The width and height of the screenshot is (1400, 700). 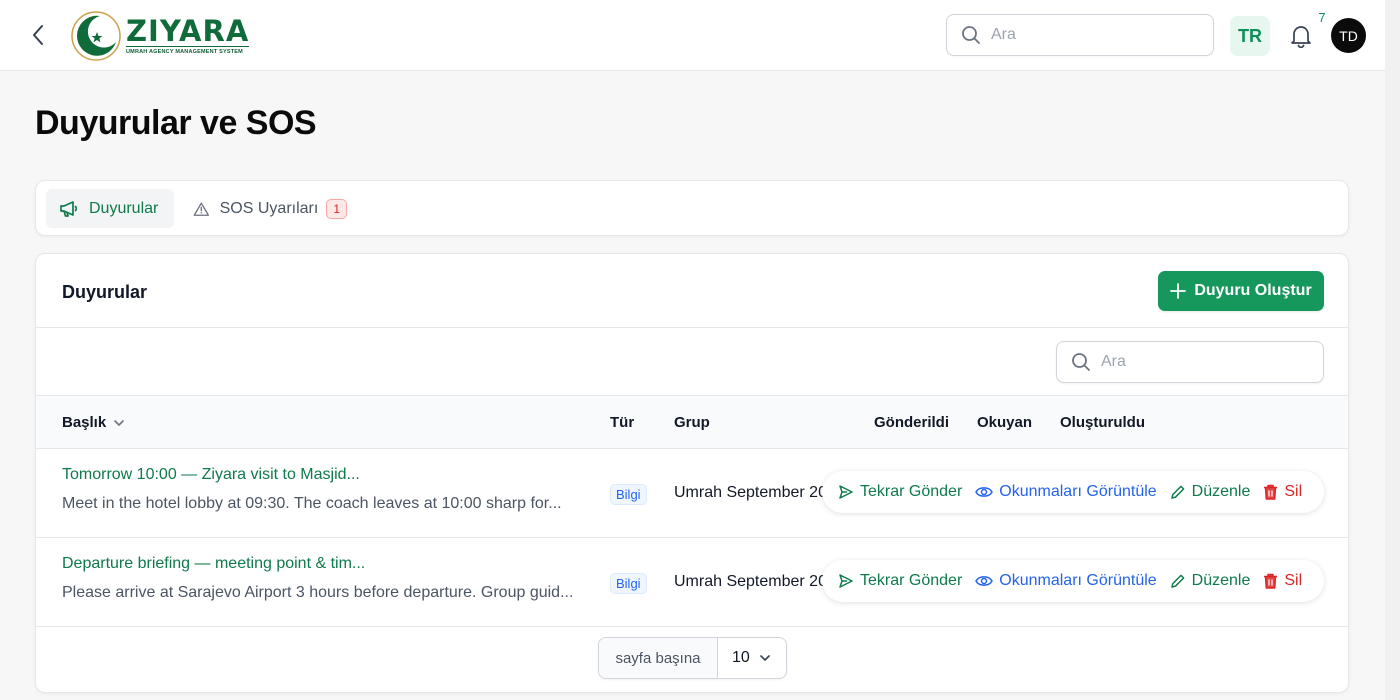 I want to click on back-button, so click(x=38, y=35).